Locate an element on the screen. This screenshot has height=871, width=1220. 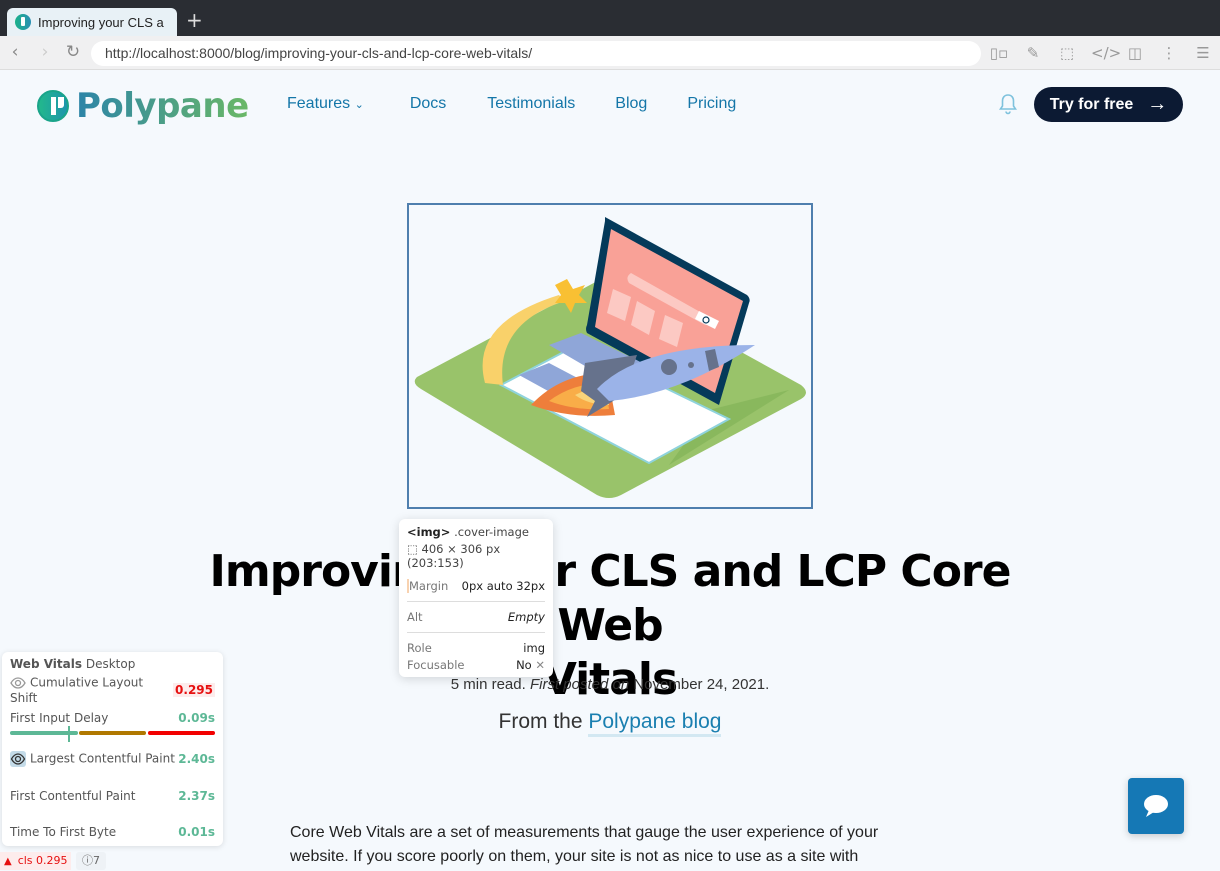
focusable-value-wrap: No ✕ is located at coordinates (530, 665).